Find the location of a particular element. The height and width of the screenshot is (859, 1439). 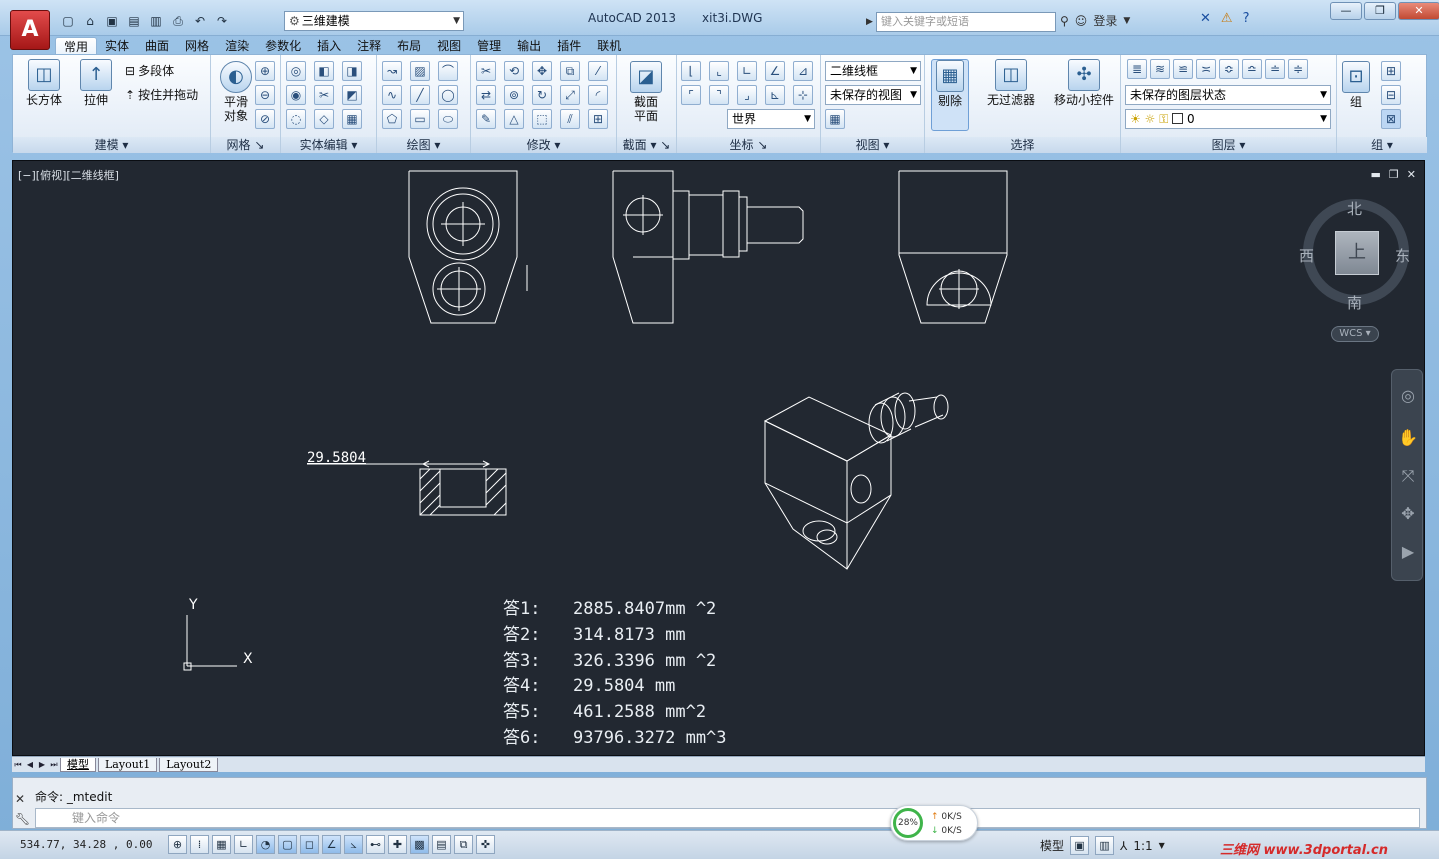

compass-north: 北 is located at coordinates (1354, 208).